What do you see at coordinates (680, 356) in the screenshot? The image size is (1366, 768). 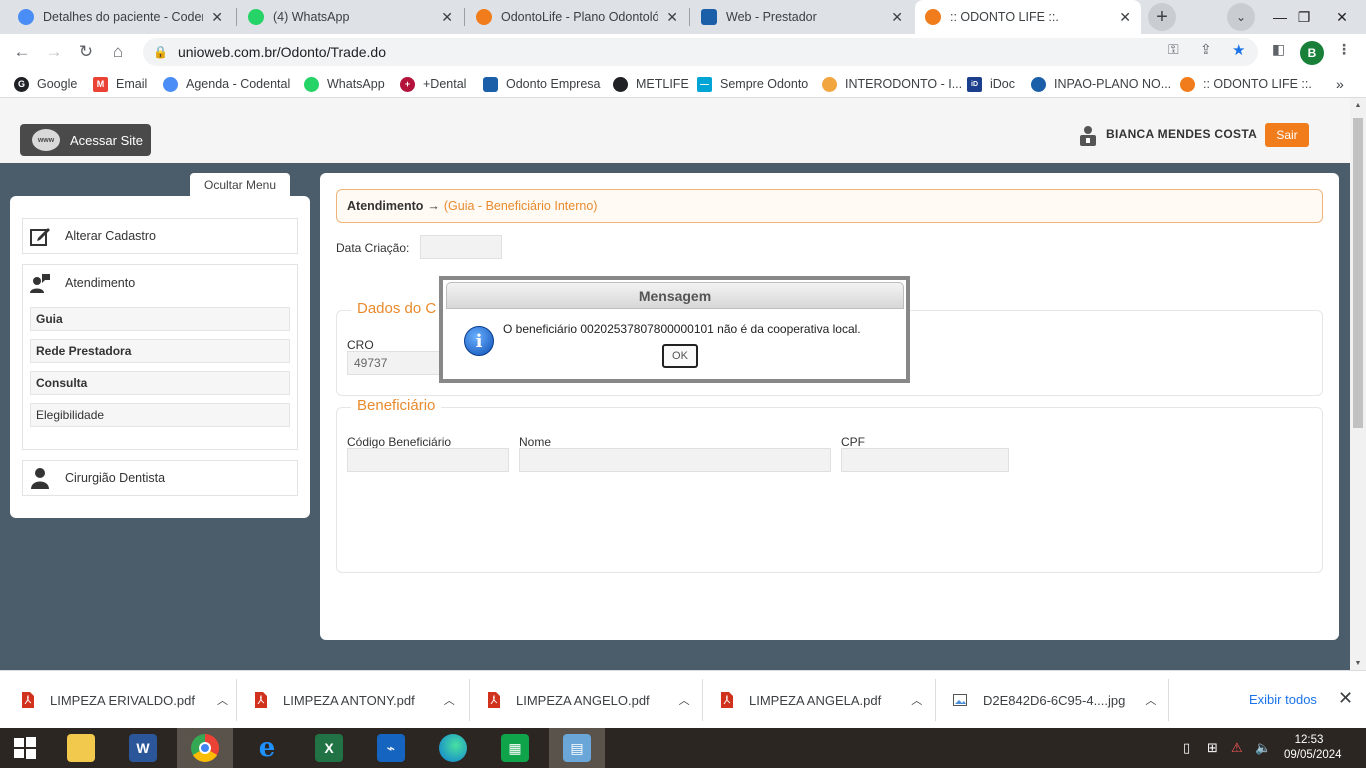 I see `ok-button: OK` at bounding box center [680, 356].